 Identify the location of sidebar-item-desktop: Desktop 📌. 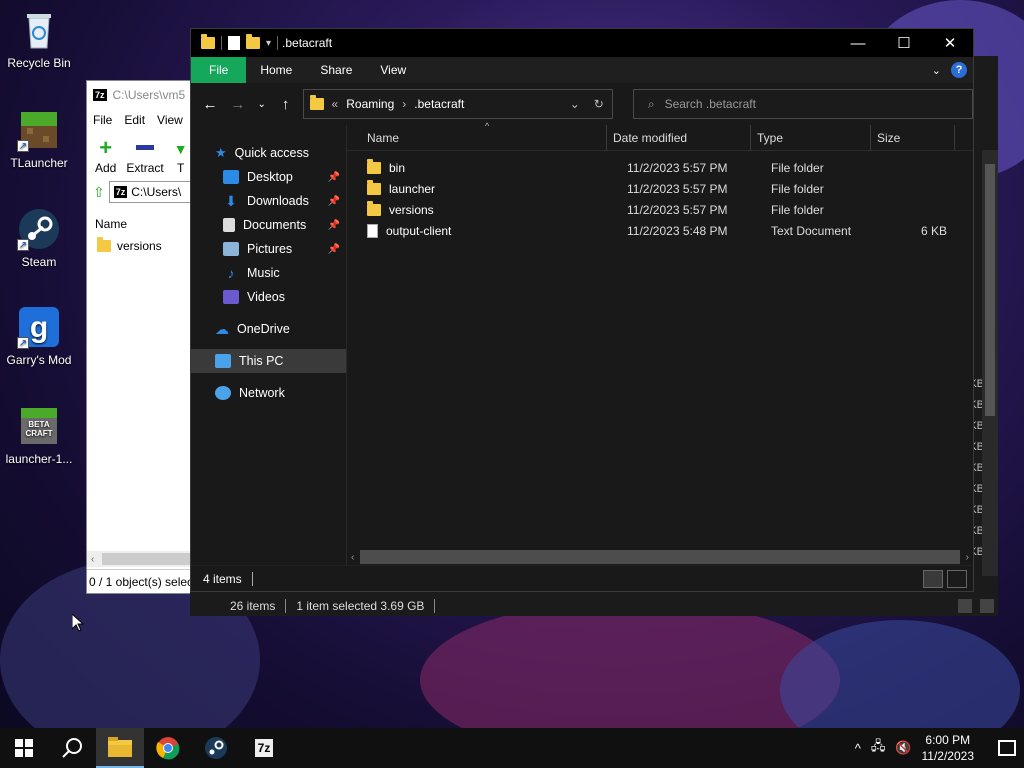
(268, 177).